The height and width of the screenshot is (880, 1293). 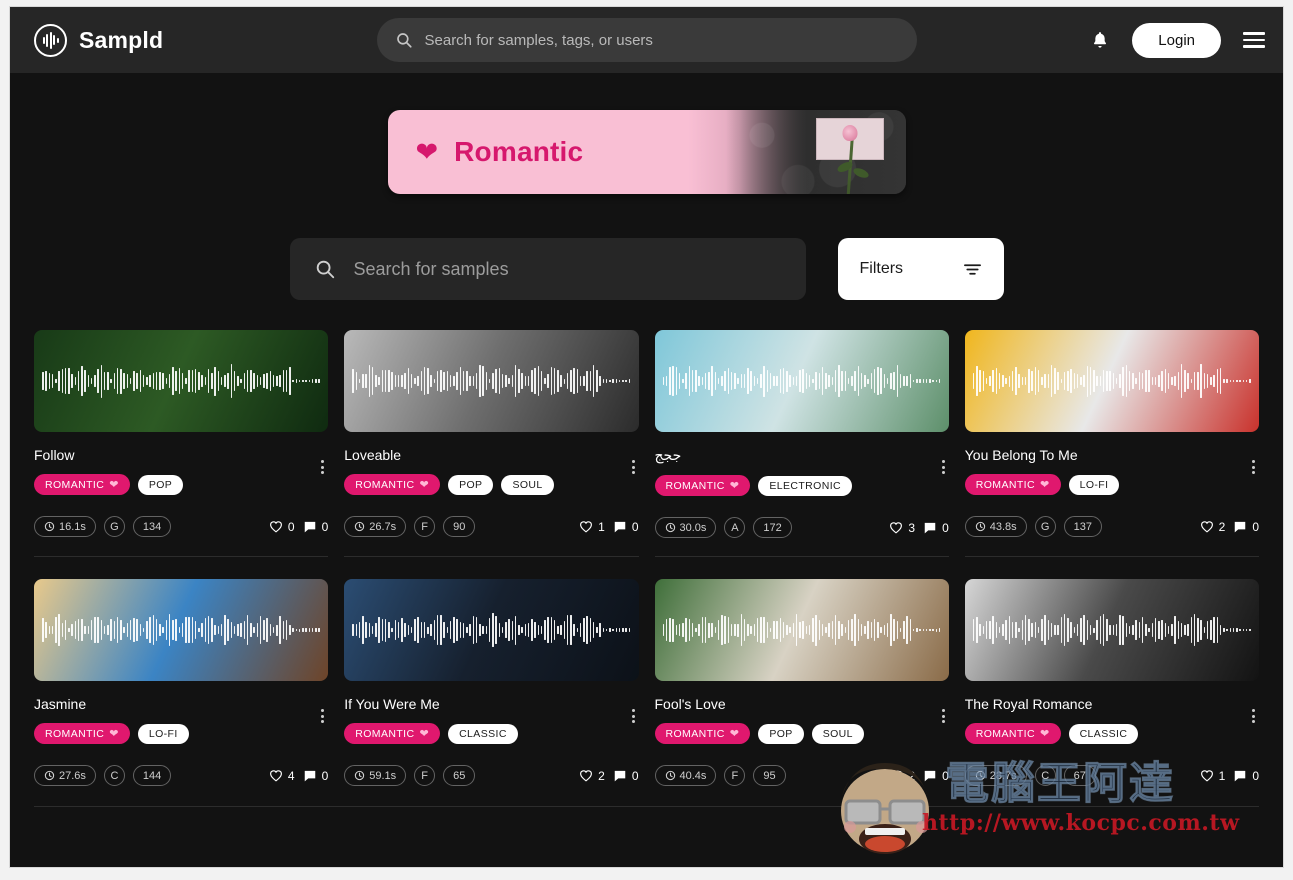 I want to click on sample-card: Loveable ROMANTIC ❤ POP SOUL 26.7s F 90 1 0, so click(x=491, y=443).